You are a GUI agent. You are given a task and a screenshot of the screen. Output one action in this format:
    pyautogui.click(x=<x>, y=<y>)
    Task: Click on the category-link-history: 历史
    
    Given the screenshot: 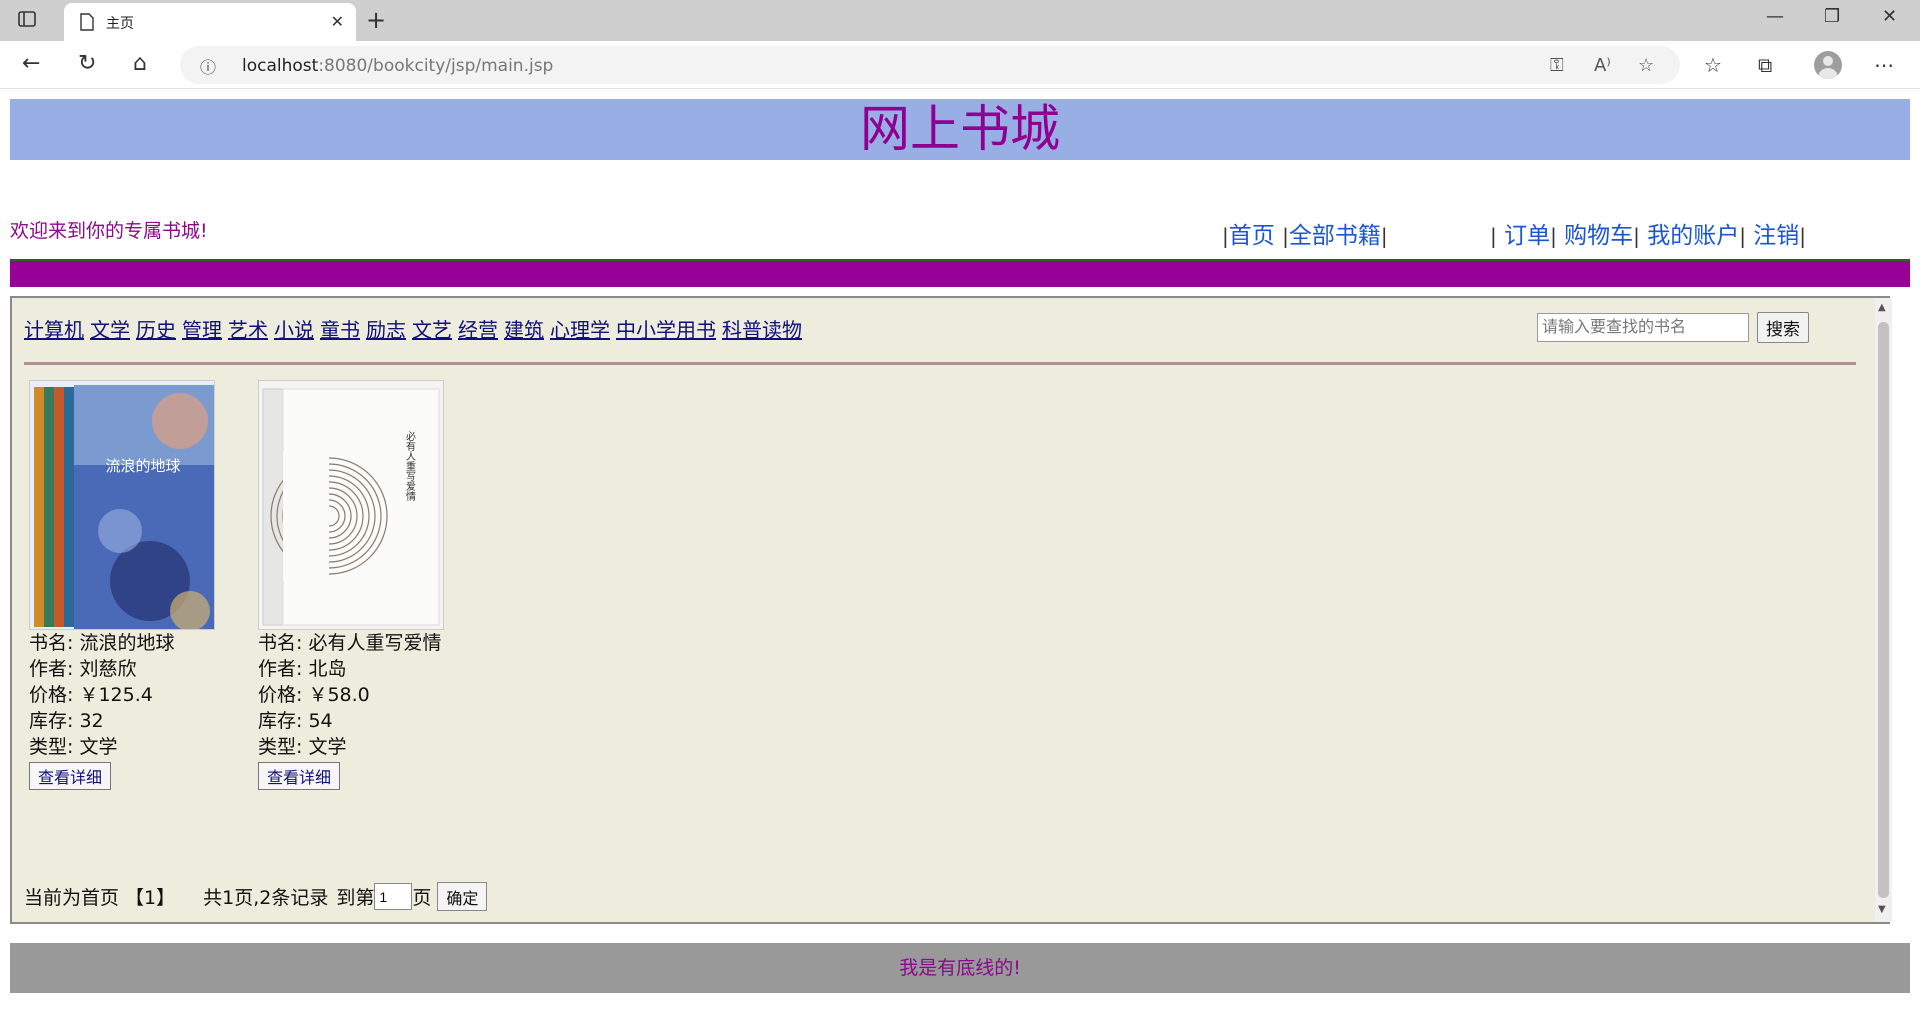 What is the action you would take?
    pyautogui.click(x=156, y=330)
    